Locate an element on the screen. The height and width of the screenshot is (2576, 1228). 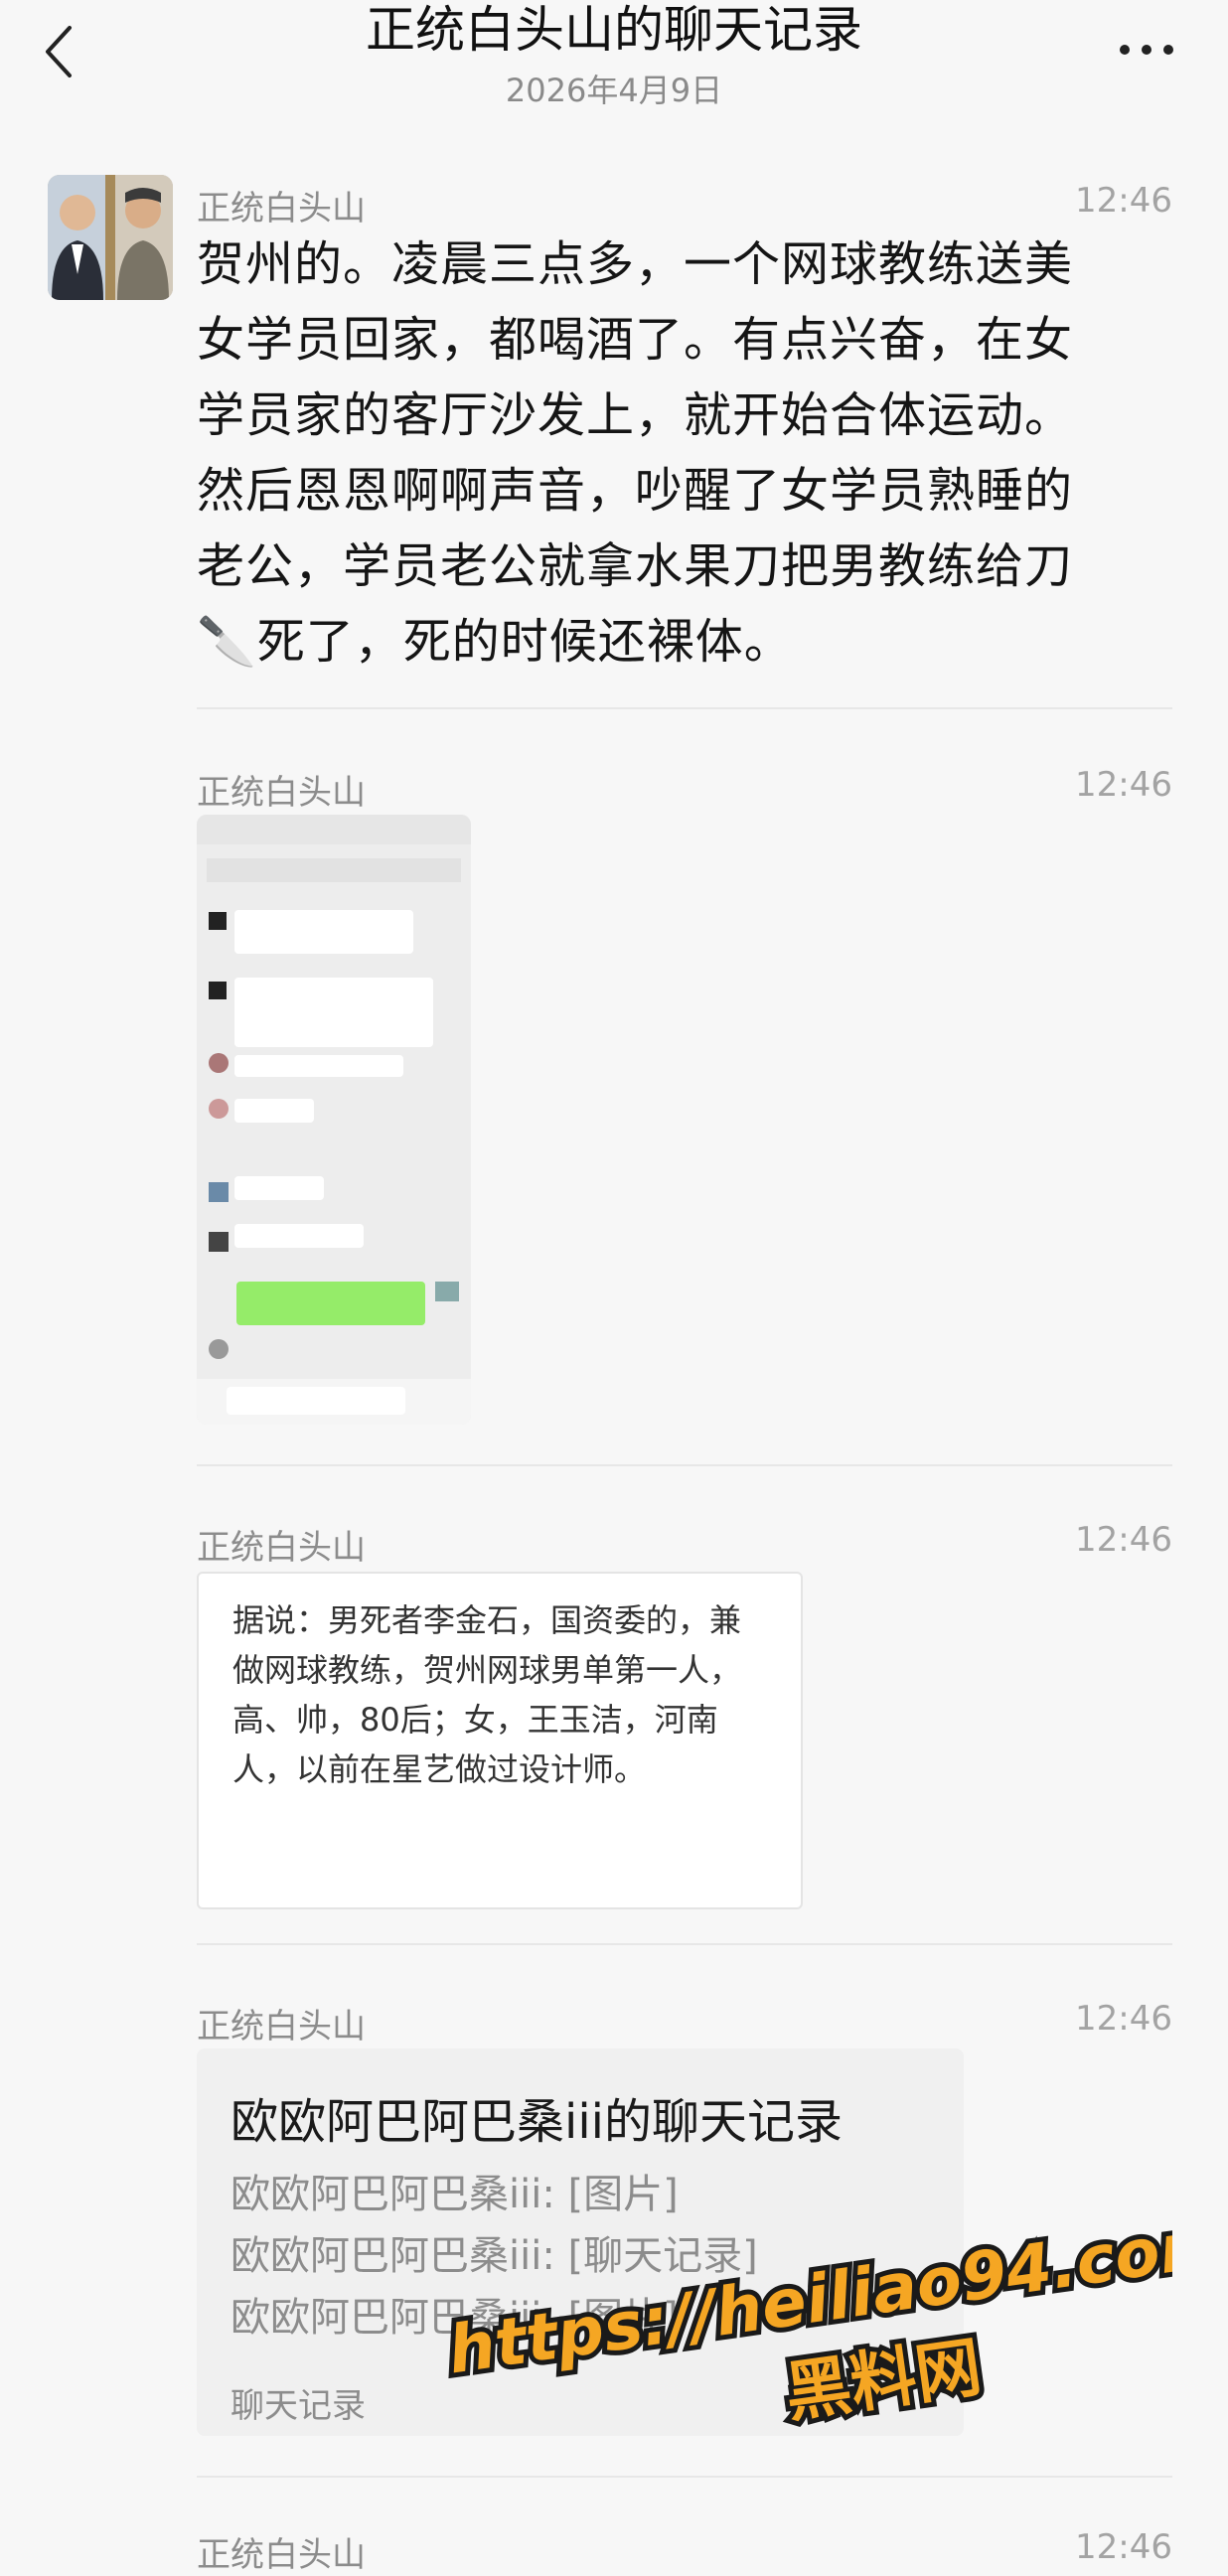
record-footer: 聊天记录 is located at coordinates (298, 2406).